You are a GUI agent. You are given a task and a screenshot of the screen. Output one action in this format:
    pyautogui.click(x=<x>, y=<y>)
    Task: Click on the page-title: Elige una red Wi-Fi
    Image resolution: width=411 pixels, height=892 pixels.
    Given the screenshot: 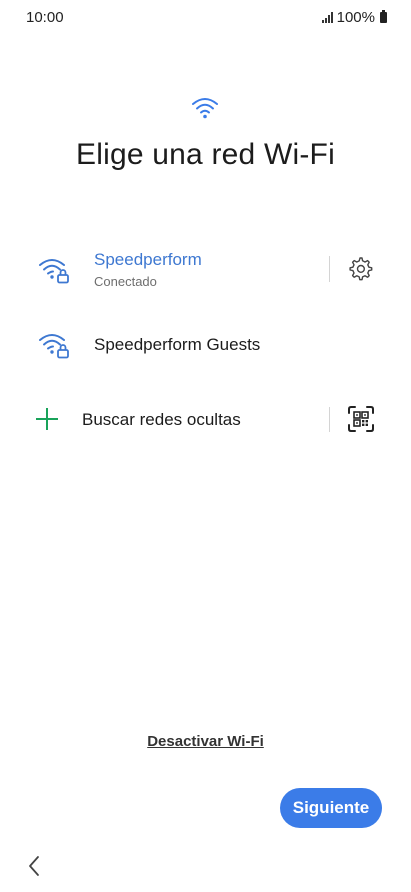 What is the action you would take?
    pyautogui.click(x=205, y=154)
    